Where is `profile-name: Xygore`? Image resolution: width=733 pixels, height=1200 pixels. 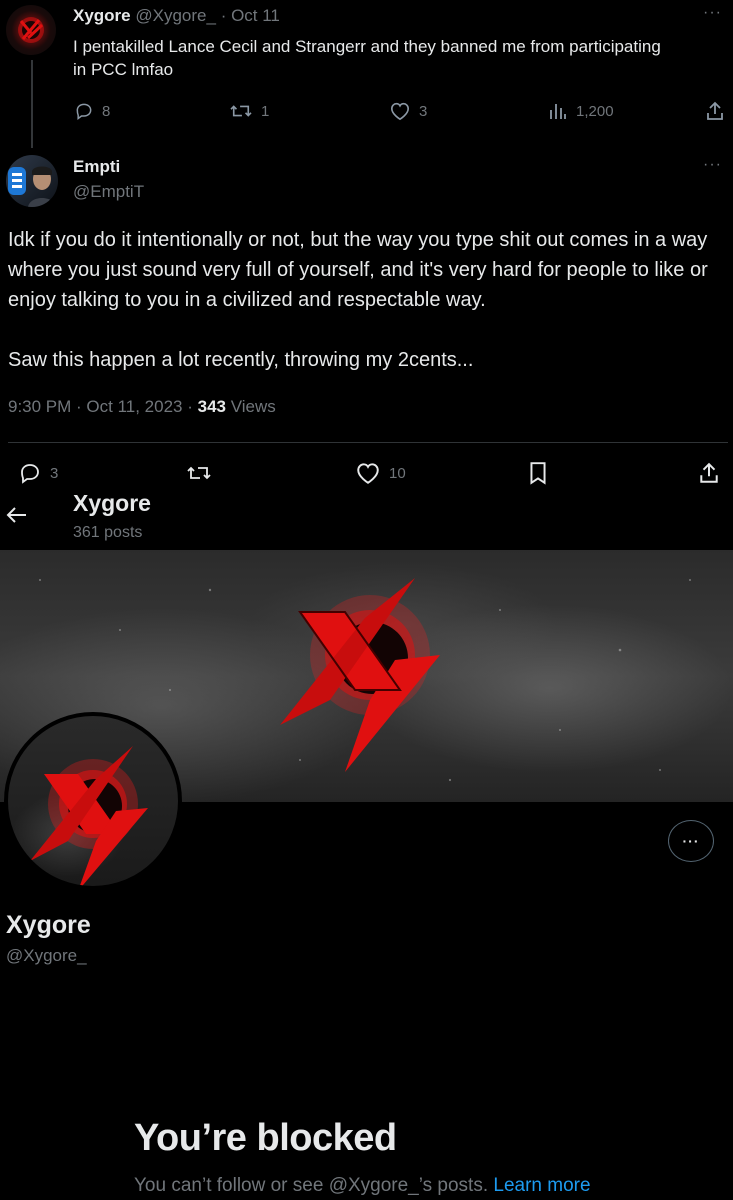 profile-name: Xygore is located at coordinates (48, 925).